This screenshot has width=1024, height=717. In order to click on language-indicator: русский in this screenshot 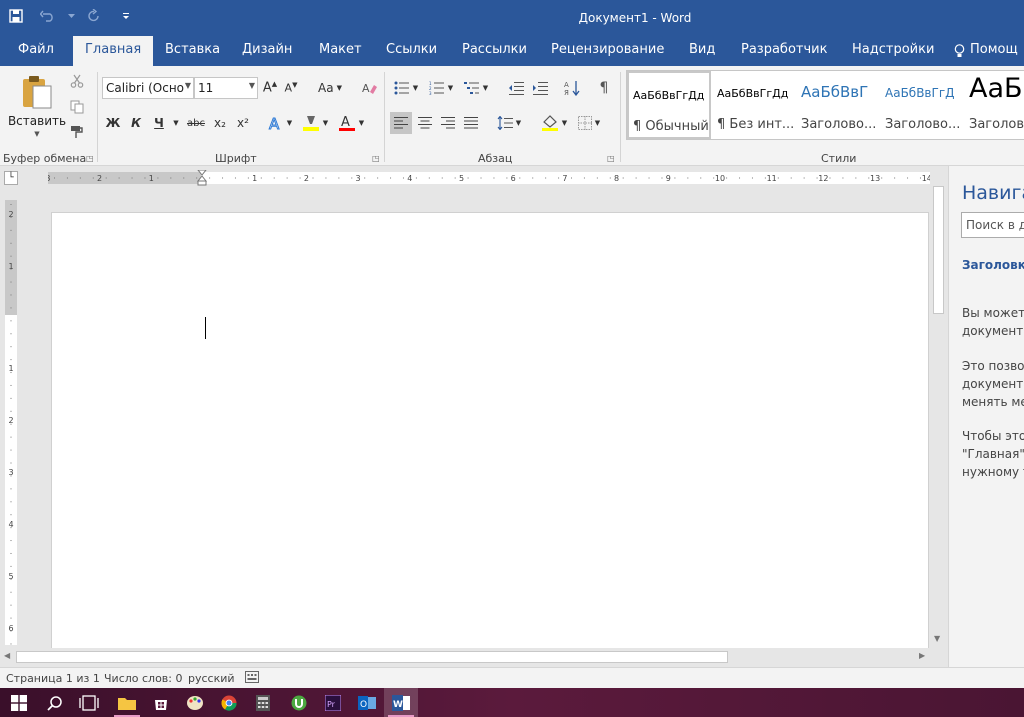, I will do `click(211, 678)`.